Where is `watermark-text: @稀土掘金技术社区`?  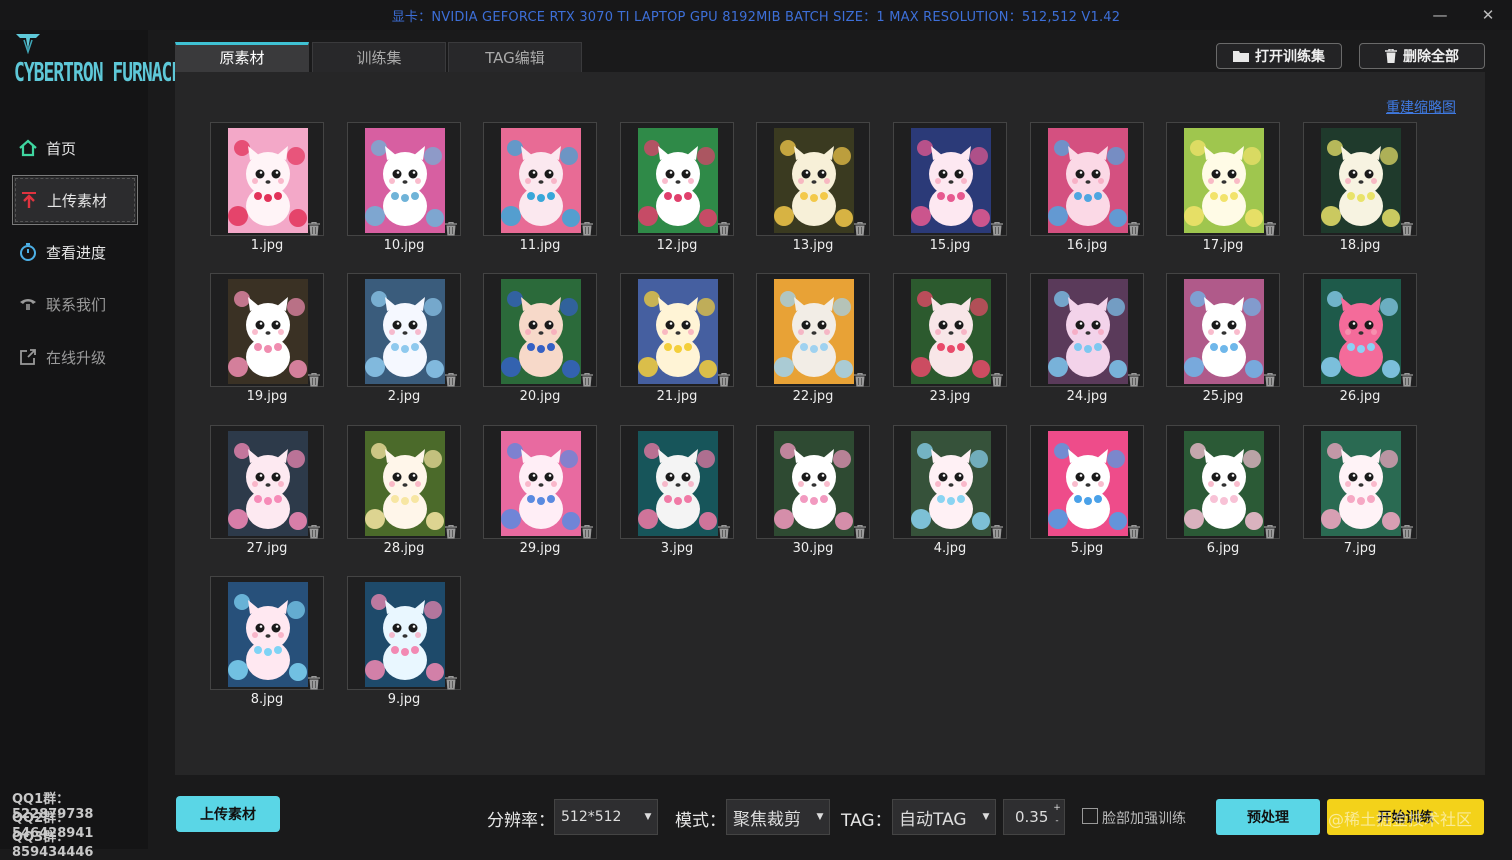 watermark-text: @稀土掘金技术社区 is located at coordinates (1400, 819).